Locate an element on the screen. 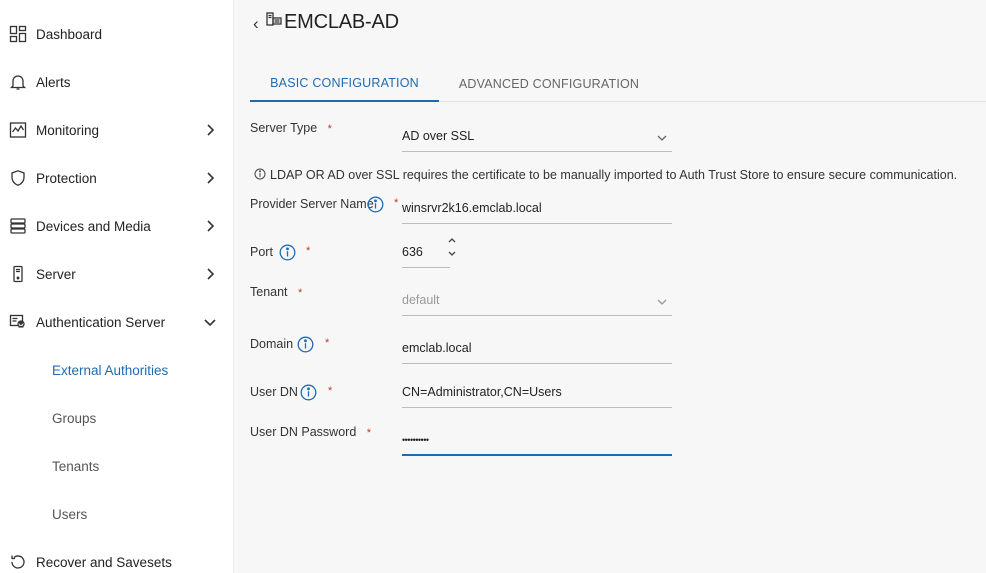 This screenshot has height=573, width=986. sidebar-item-groups: Groups is located at coordinates (117, 418).